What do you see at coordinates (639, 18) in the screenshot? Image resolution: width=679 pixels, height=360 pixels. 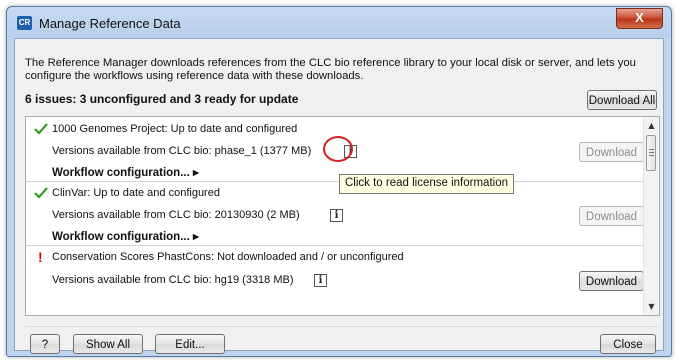 I see `window-close-button: X` at bounding box center [639, 18].